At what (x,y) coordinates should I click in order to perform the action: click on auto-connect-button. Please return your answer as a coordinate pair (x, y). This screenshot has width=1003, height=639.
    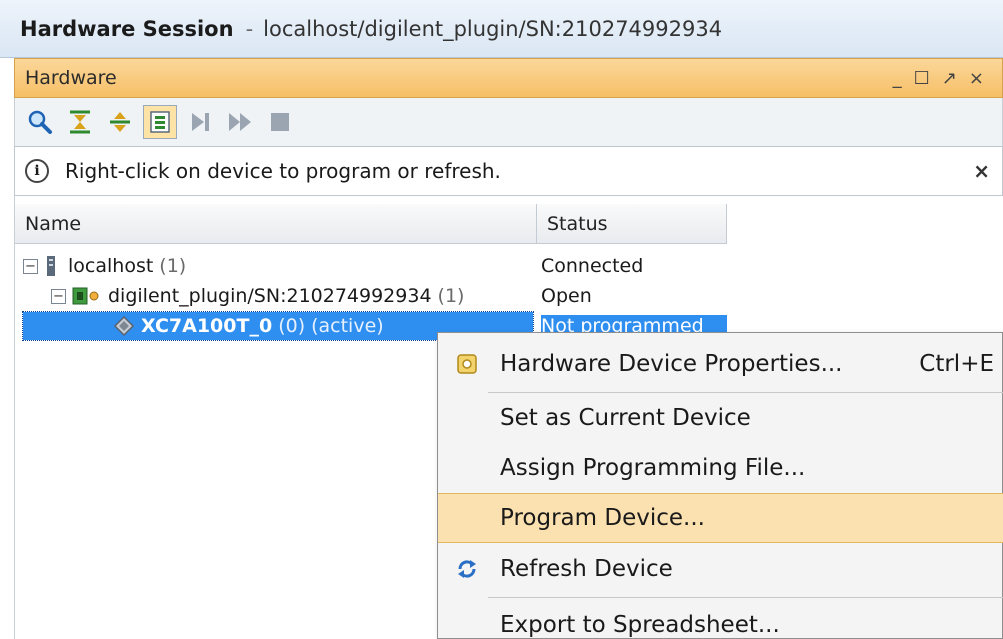
    Looking at the image, I should click on (160, 122).